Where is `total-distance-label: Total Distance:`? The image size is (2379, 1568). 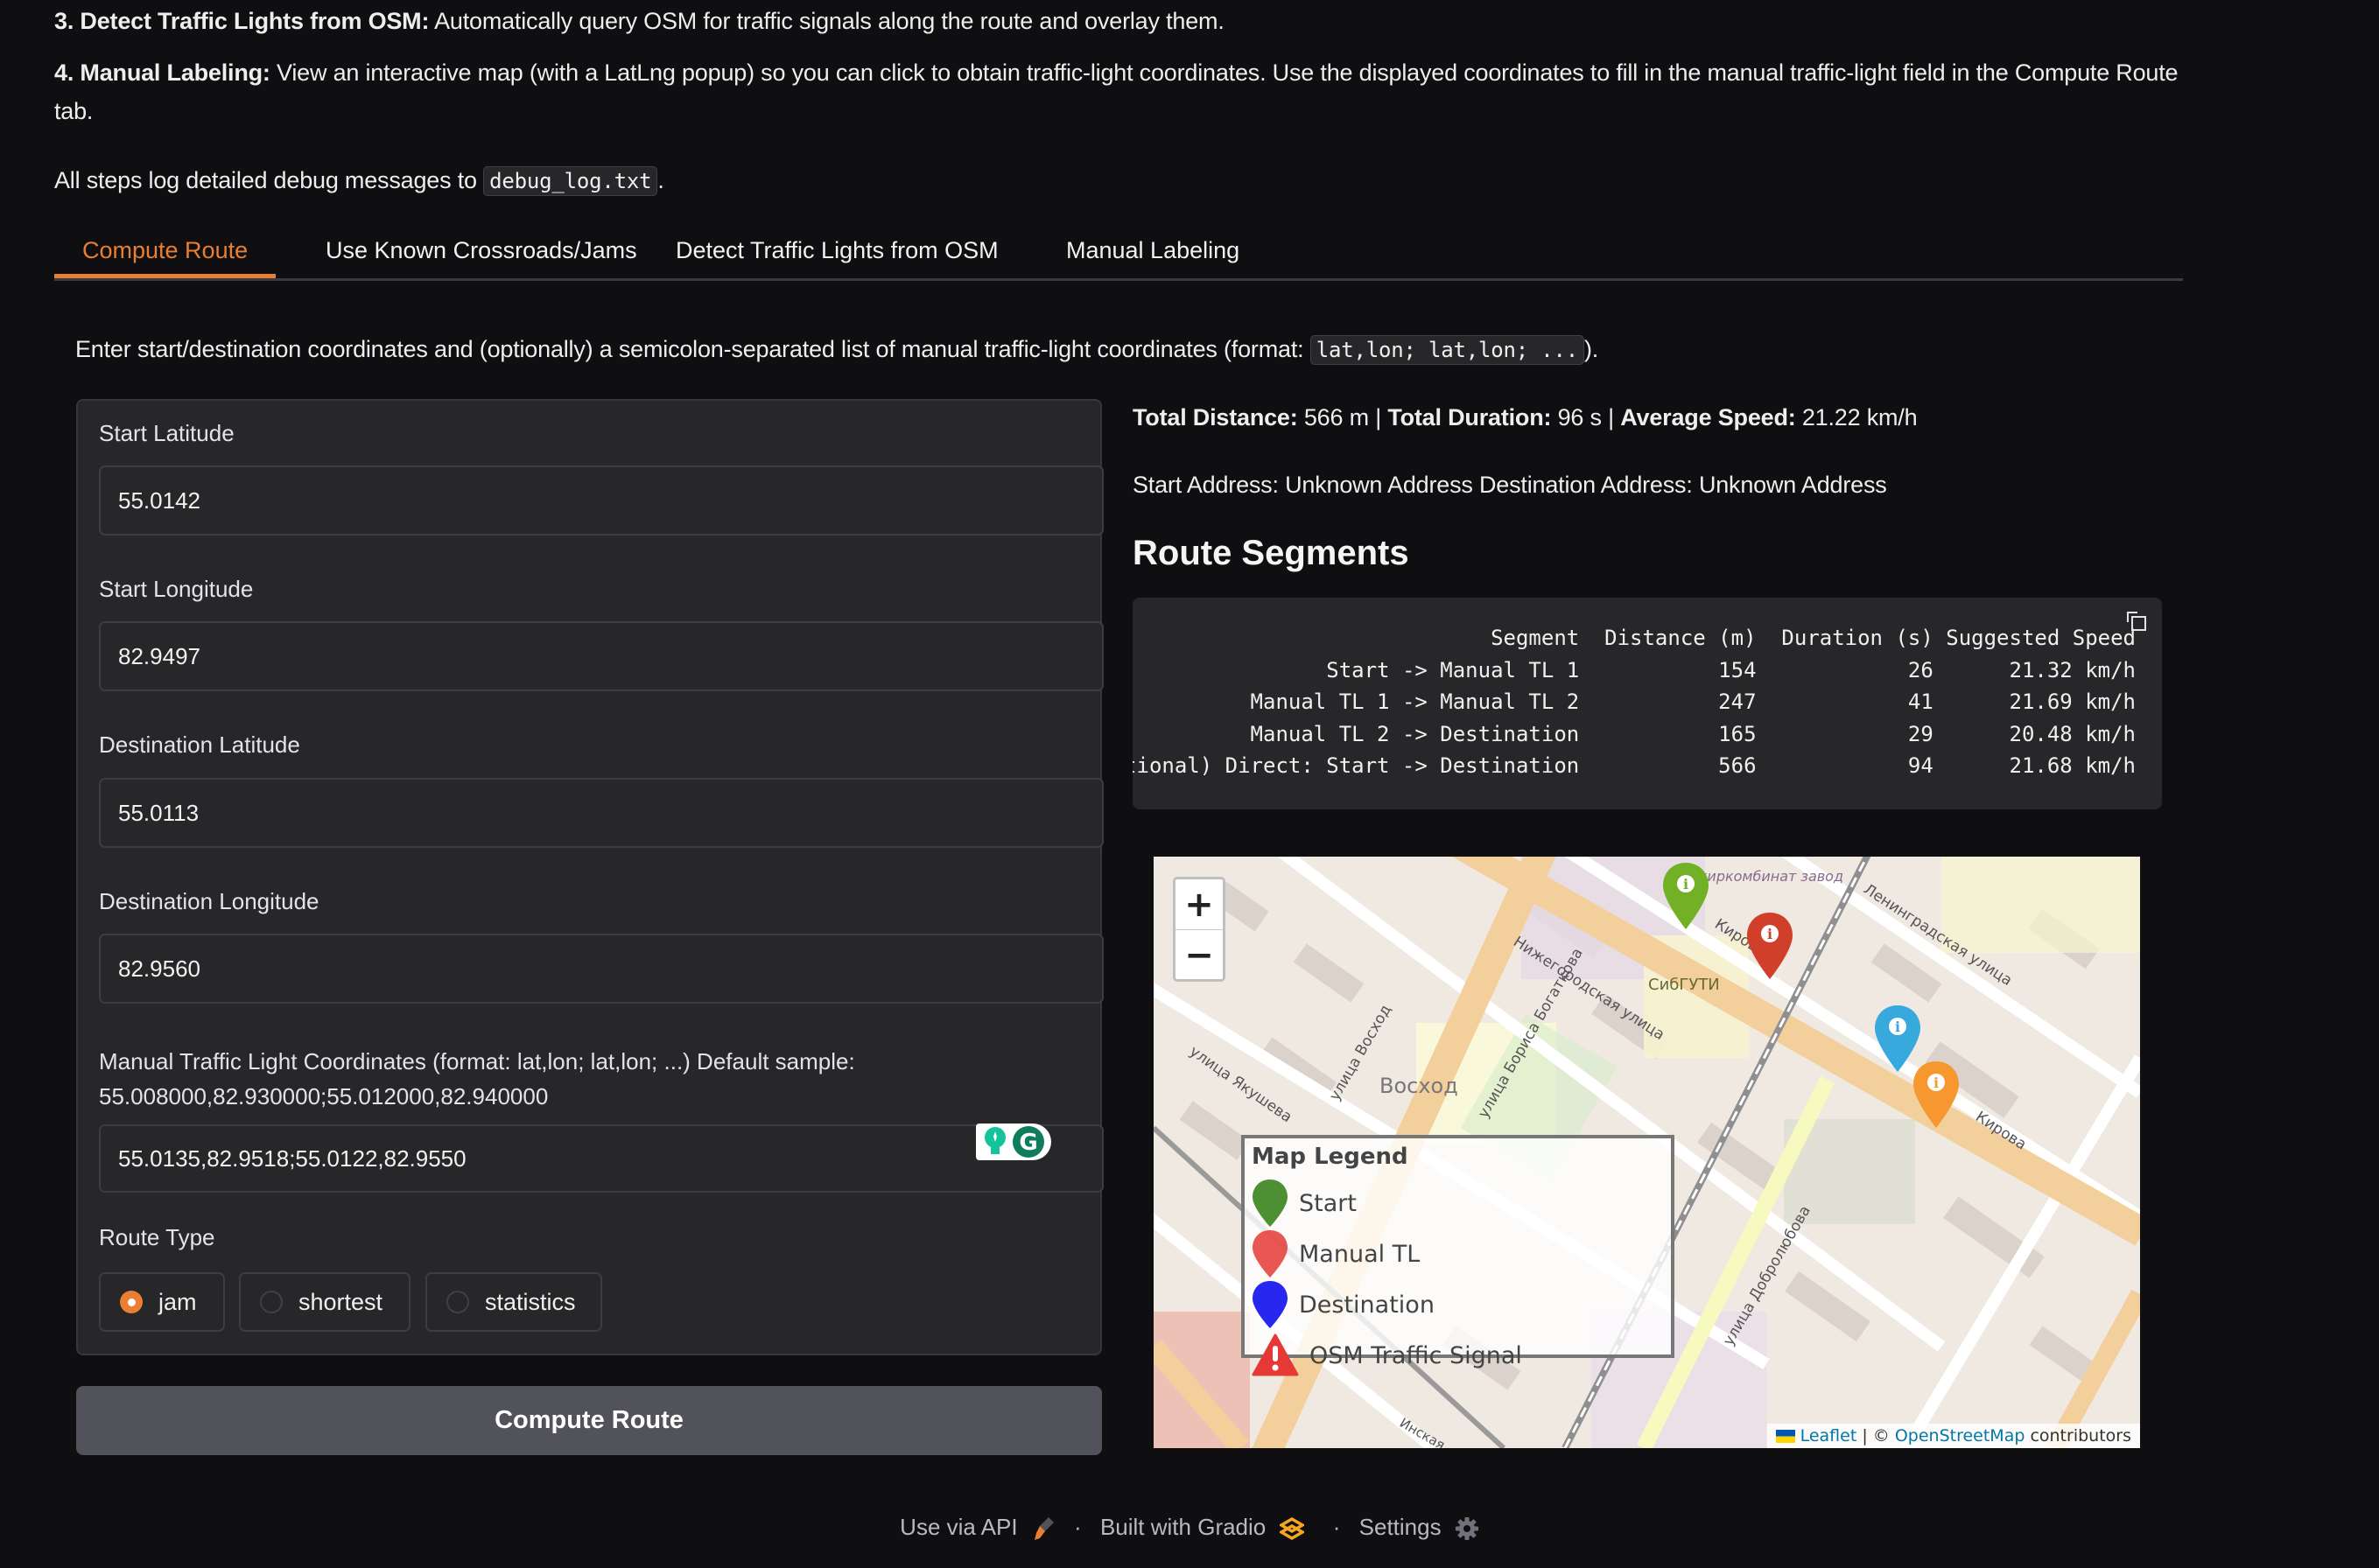
total-distance-label: Total Distance: is located at coordinates (1215, 417).